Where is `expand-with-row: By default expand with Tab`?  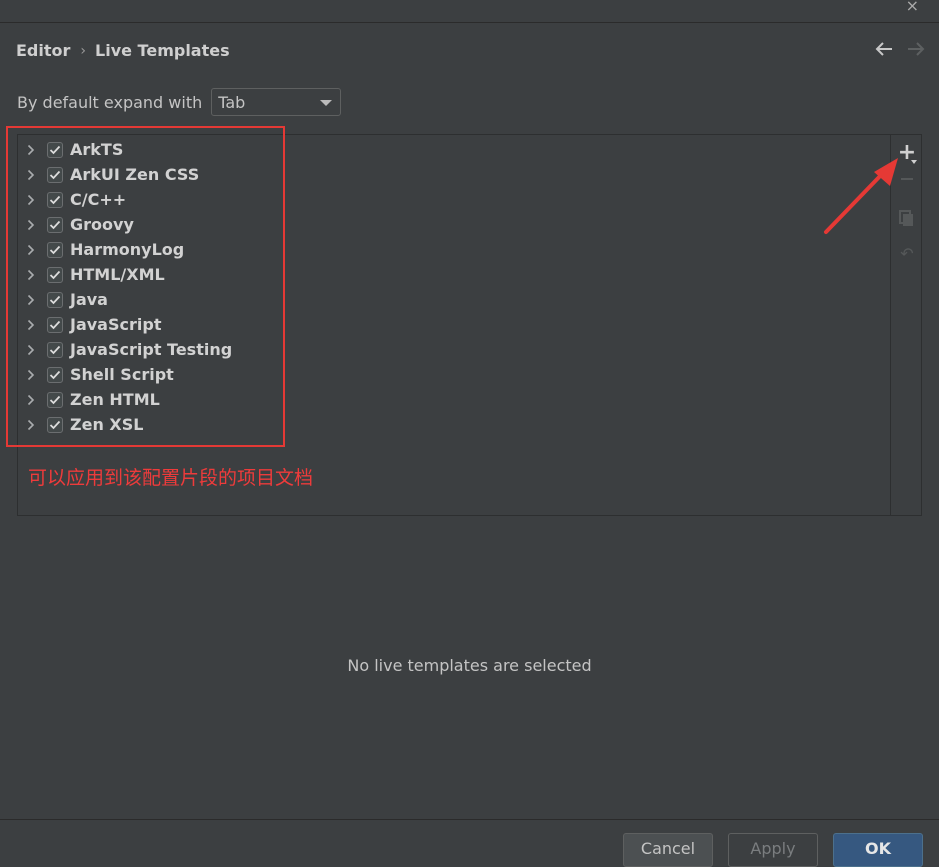 expand-with-row: By default expand with Tab is located at coordinates (179, 102).